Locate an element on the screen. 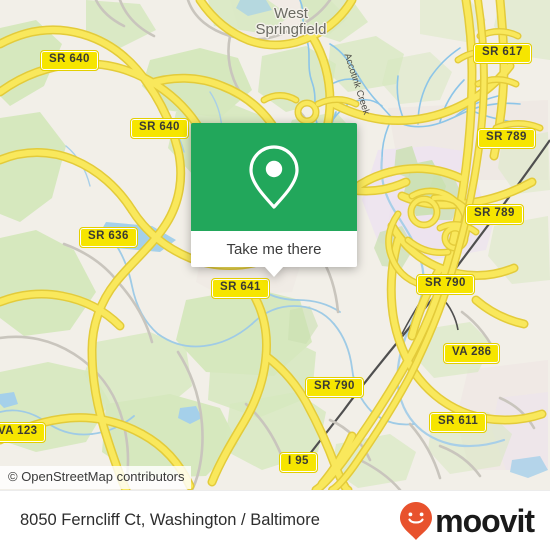 This screenshot has height=550, width=550. map-pin-icon is located at coordinates (274, 177).